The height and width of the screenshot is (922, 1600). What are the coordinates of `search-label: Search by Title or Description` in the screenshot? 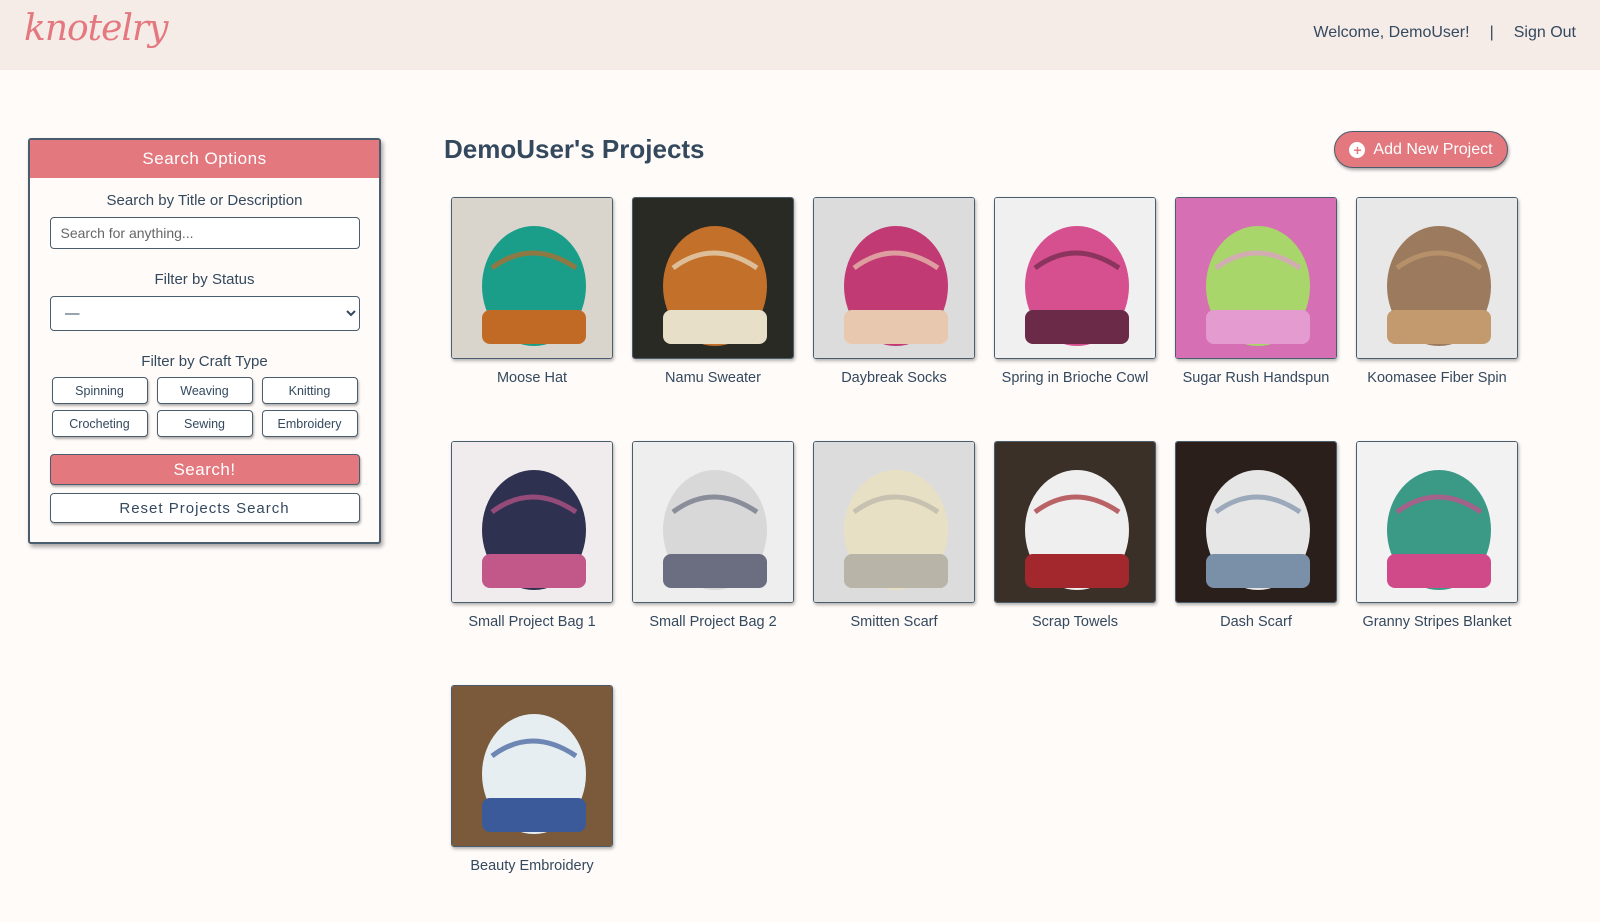 It's located at (204, 200).